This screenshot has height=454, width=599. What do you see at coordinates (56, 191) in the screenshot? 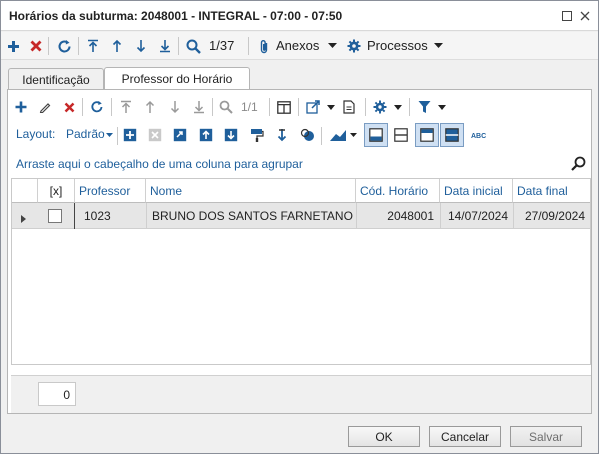
I see `column-header-select: [x]` at bounding box center [56, 191].